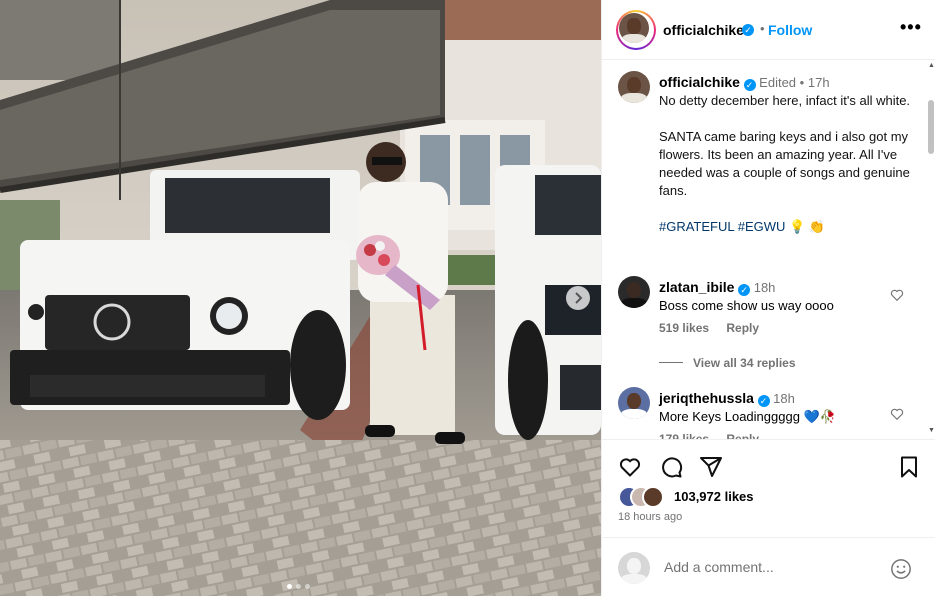  I want to click on next-arrow-icon, so click(579, 298).